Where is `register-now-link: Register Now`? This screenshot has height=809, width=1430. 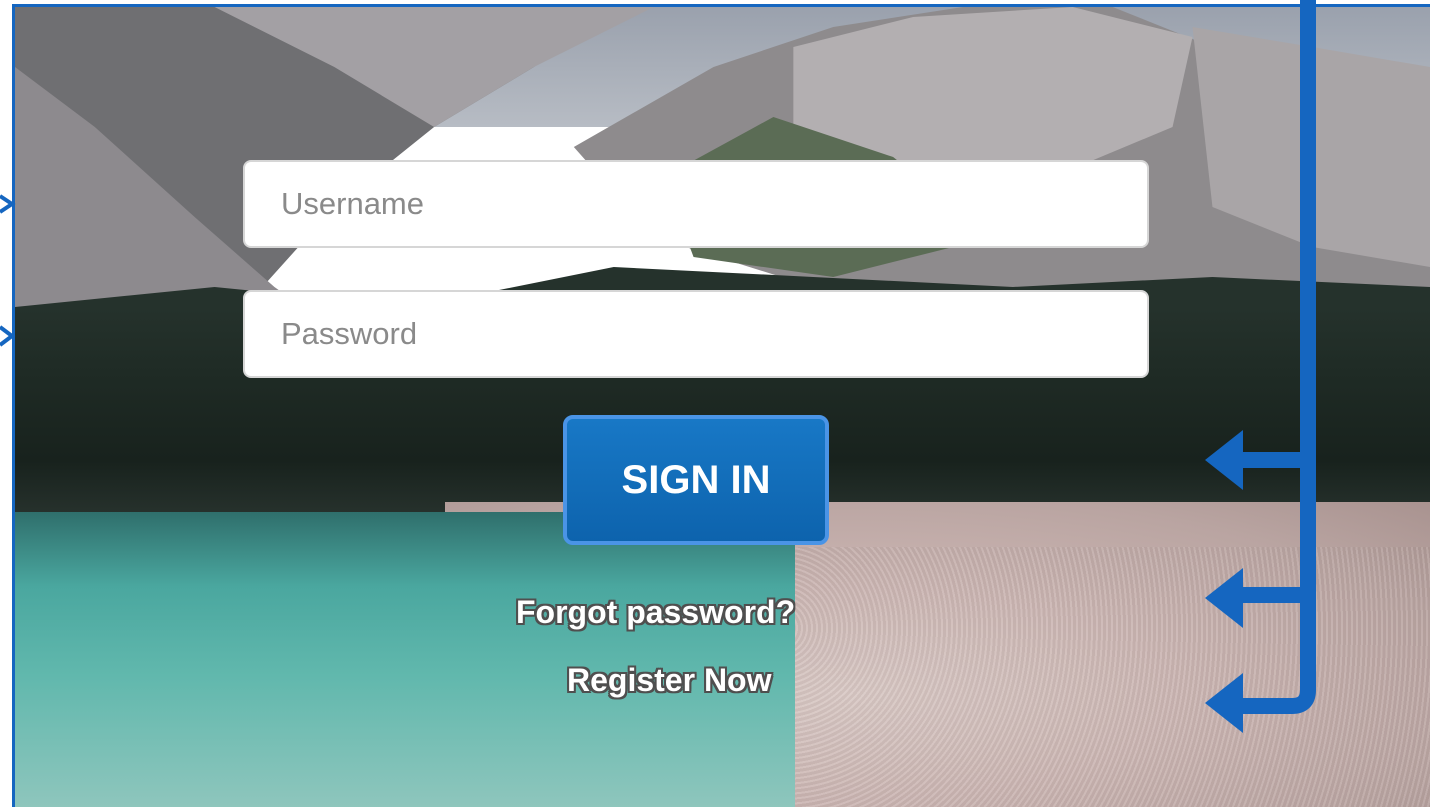
register-now-link: Register Now is located at coordinates (669, 680).